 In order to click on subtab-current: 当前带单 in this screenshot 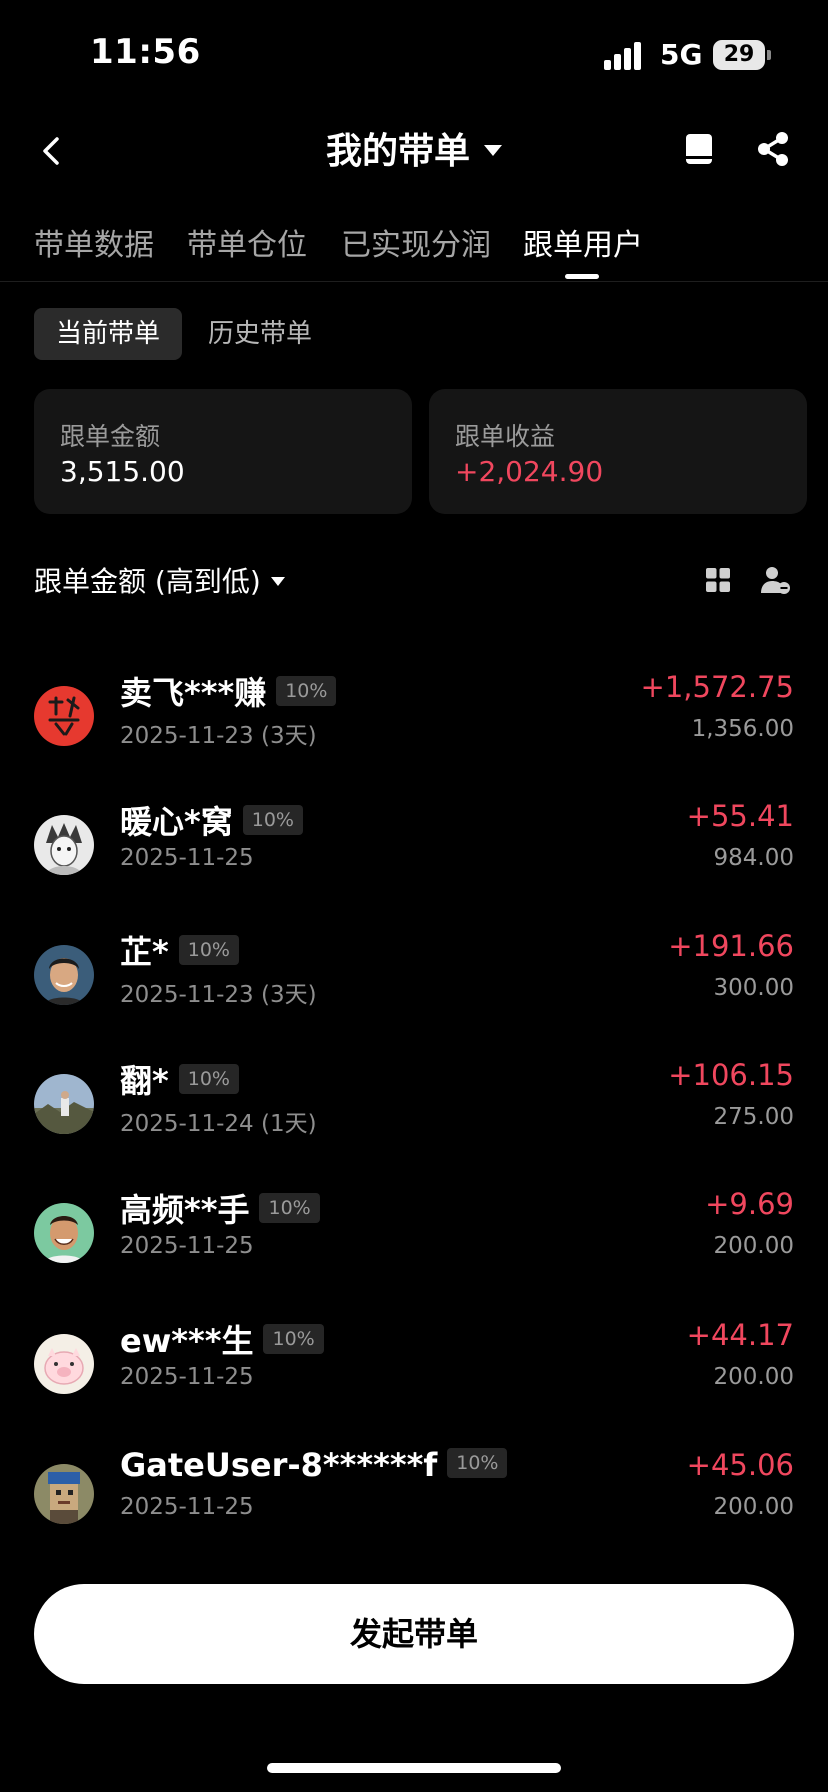, I will do `click(108, 334)`.